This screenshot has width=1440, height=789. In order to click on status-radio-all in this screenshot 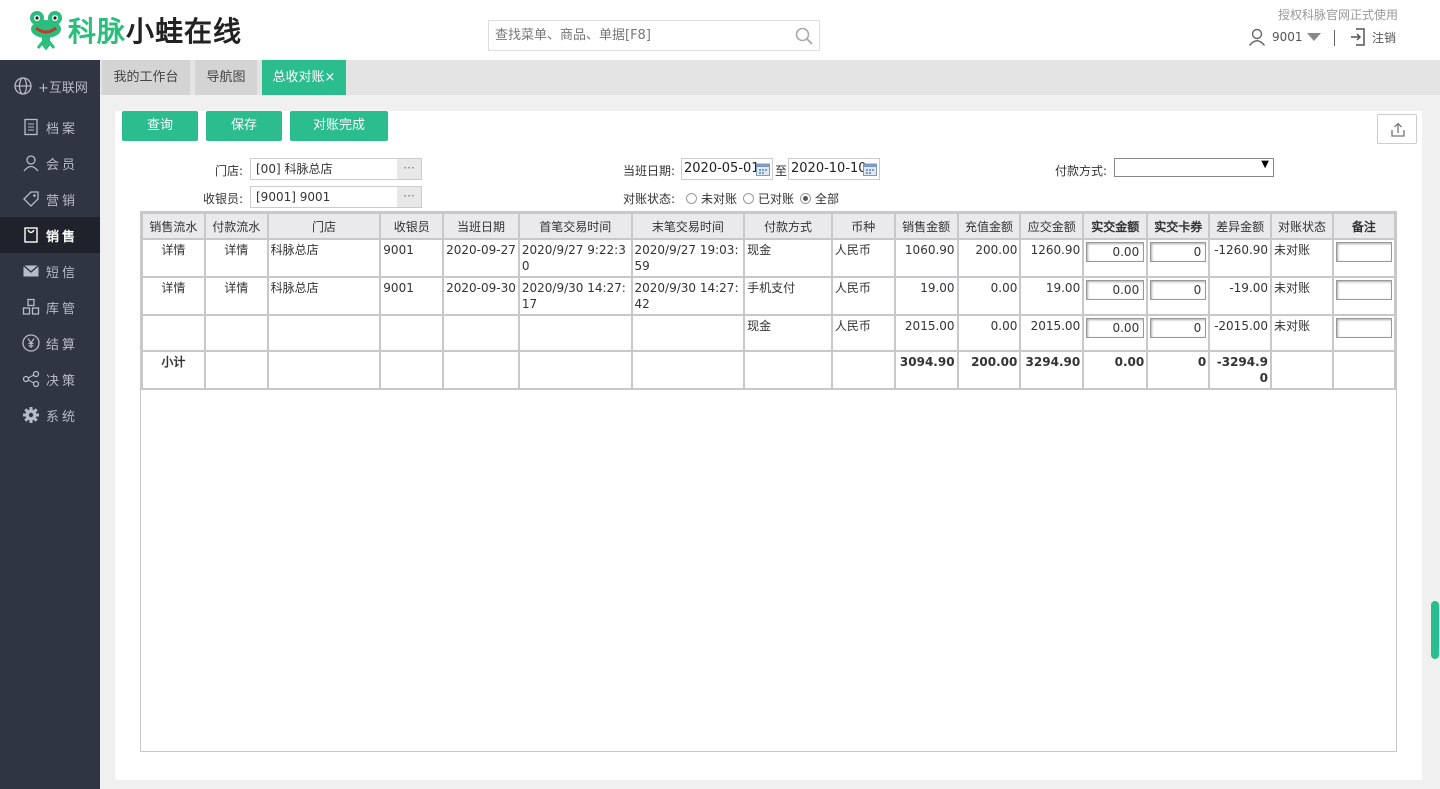, I will do `click(806, 198)`.